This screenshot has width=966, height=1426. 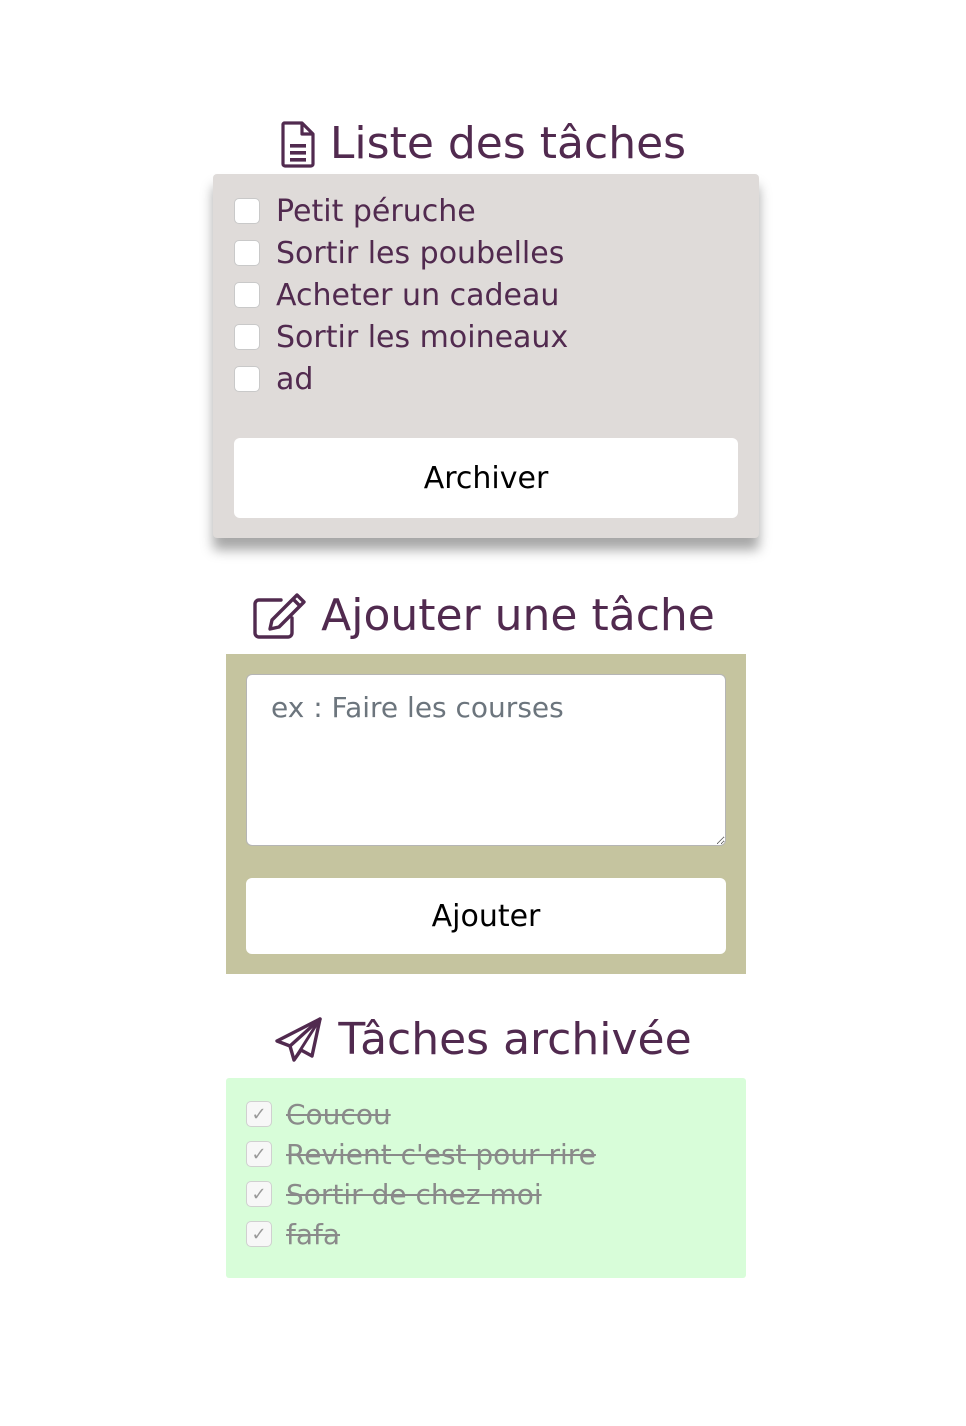 What do you see at coordinates (421, 1234) in the screenshot?
I see `archived-item: ✓ fafa` at bounding box center [421, 1234].